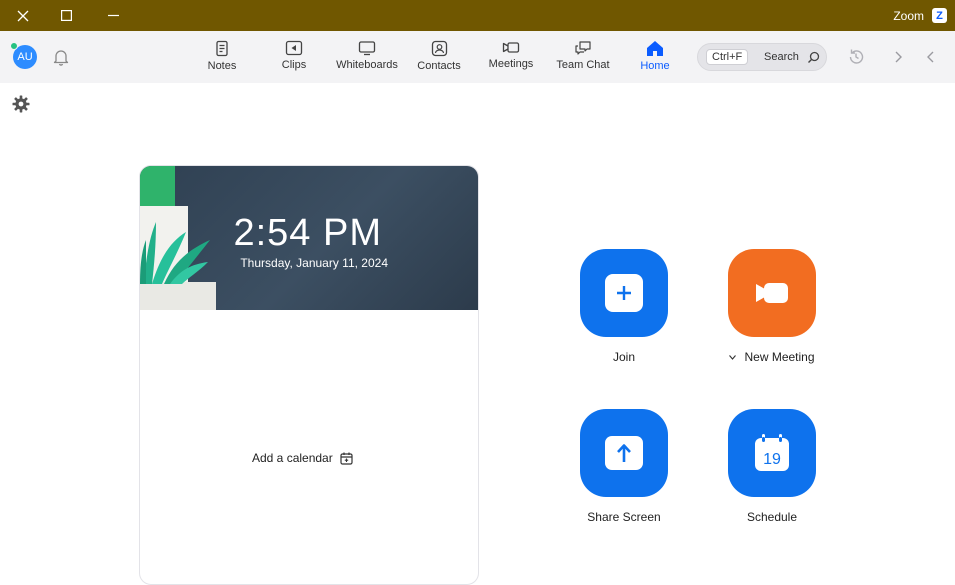  Describe the element at coordinates (772, 459) in the screenshot. I see `schedule-day: 19` at that location.